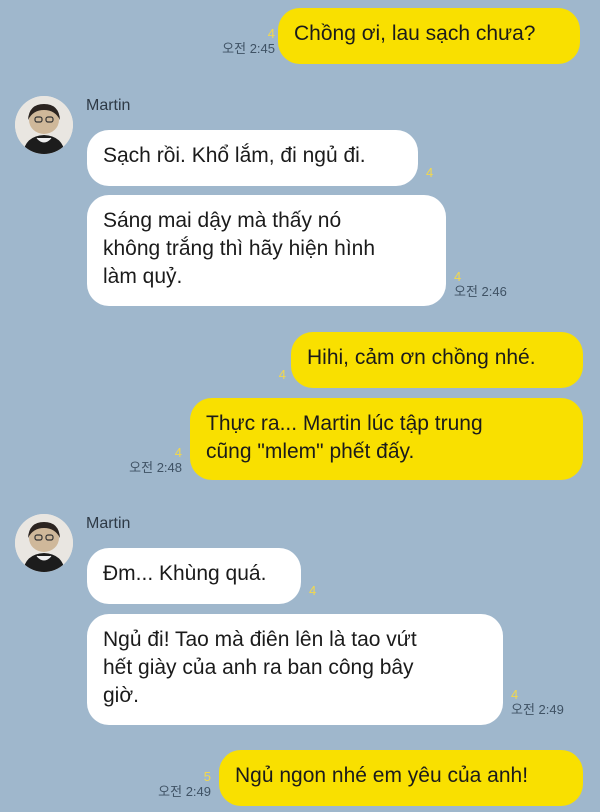 The width and height of the screenshot is (600, 812). What do you see at coordinates (437, 360) in the screenshot?
I see `my-message-bubble: Hihi, cảm ơn chồng nhé.` at bounding box center [437, 360].